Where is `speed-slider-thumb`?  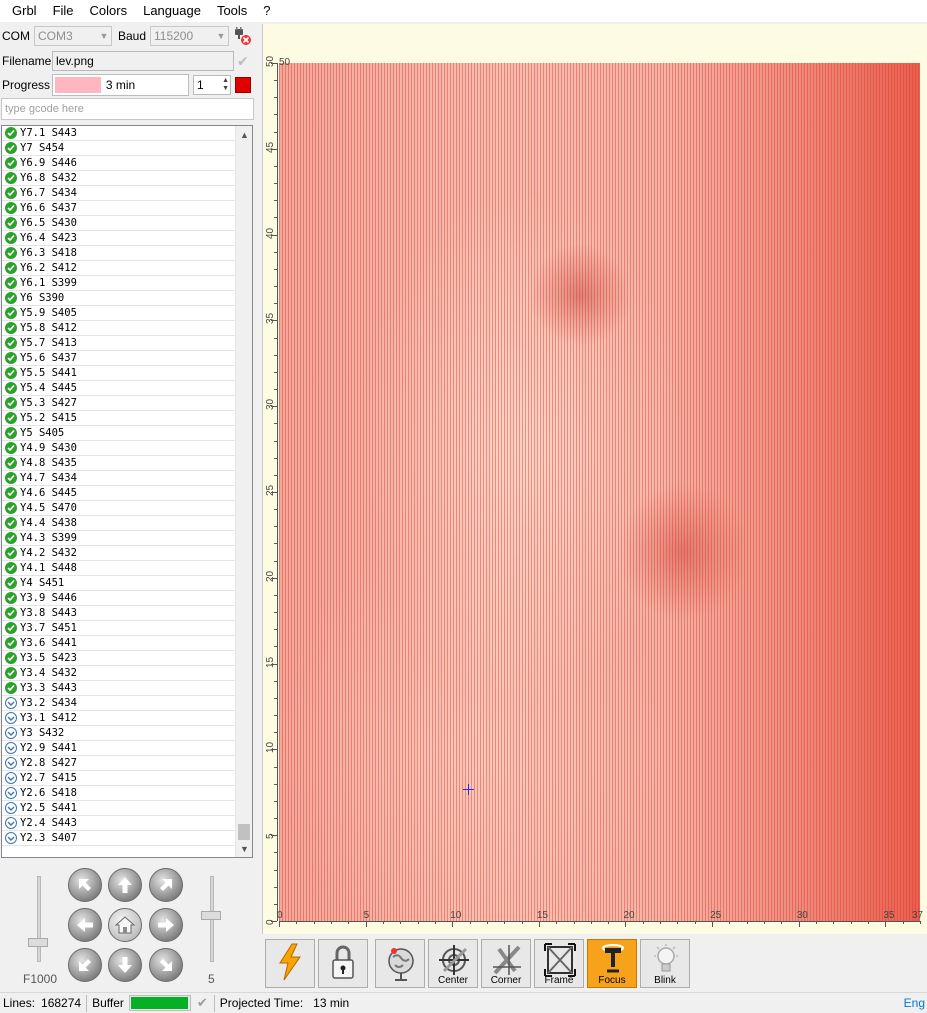
speed-slider-thumb is located at coordinates (38, 942).